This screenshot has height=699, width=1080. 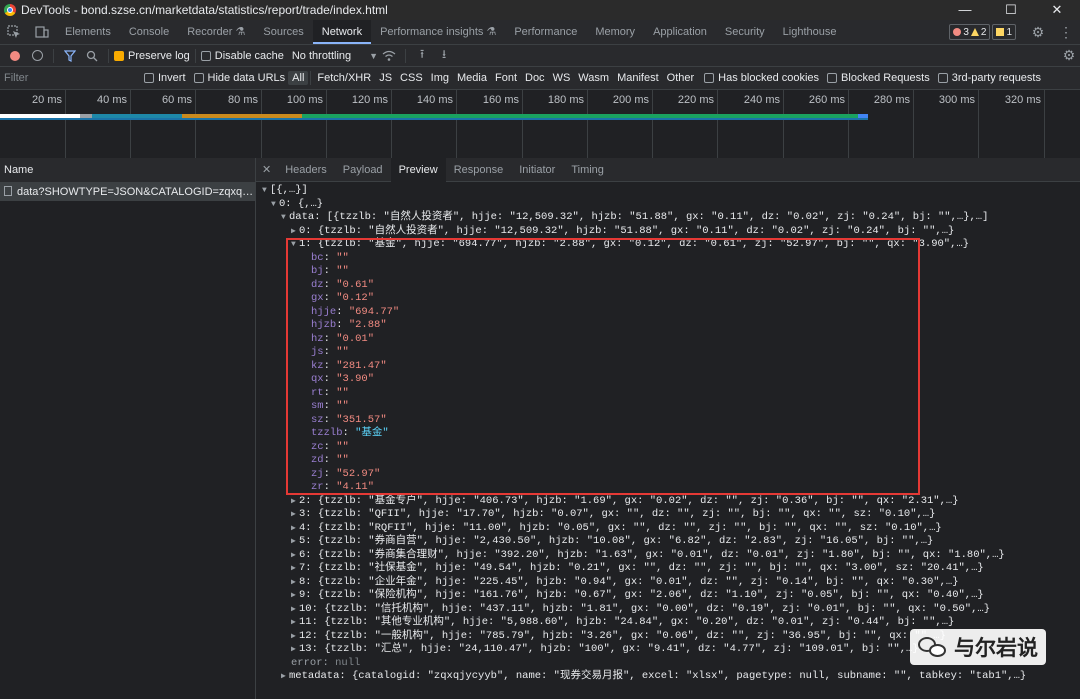 I want to click on search-button, so click(x=92, y=56).